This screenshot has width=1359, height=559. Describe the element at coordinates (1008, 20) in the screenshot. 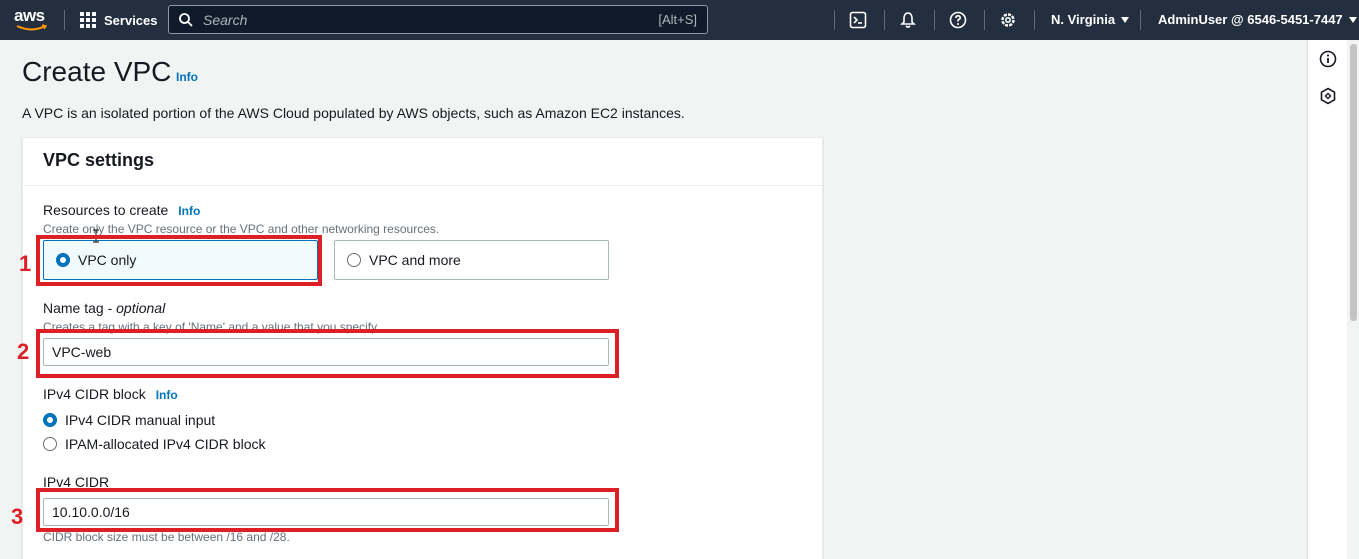

I see `settings-gear-icon` at that location.